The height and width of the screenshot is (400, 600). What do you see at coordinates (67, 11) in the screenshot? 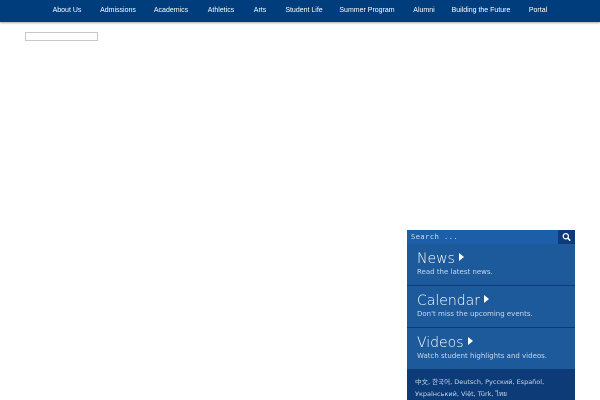
I see `nav-about-us: About Us` at bounding box center [67, 11].